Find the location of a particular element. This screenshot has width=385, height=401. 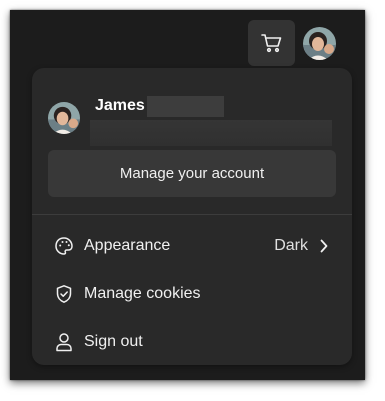

menu-item-manage-cookies: Manage cookies is located at coordinates (192, 294).